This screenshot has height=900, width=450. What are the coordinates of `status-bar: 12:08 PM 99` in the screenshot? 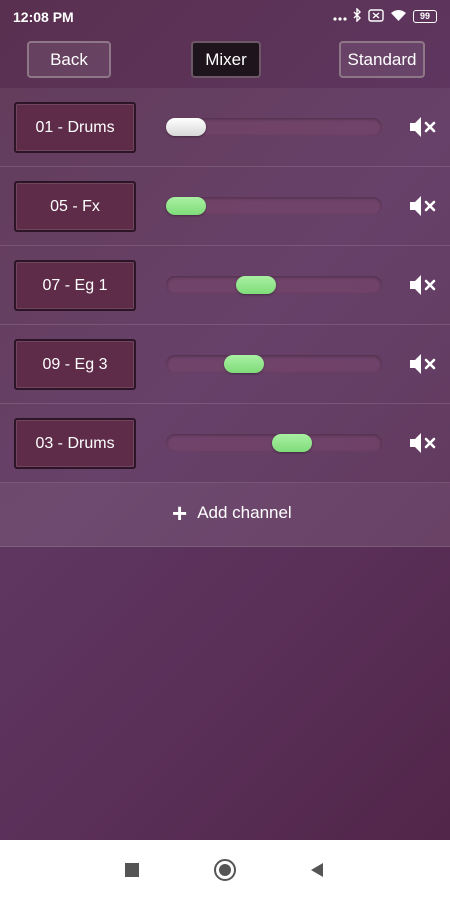 It's located at (225, 17).